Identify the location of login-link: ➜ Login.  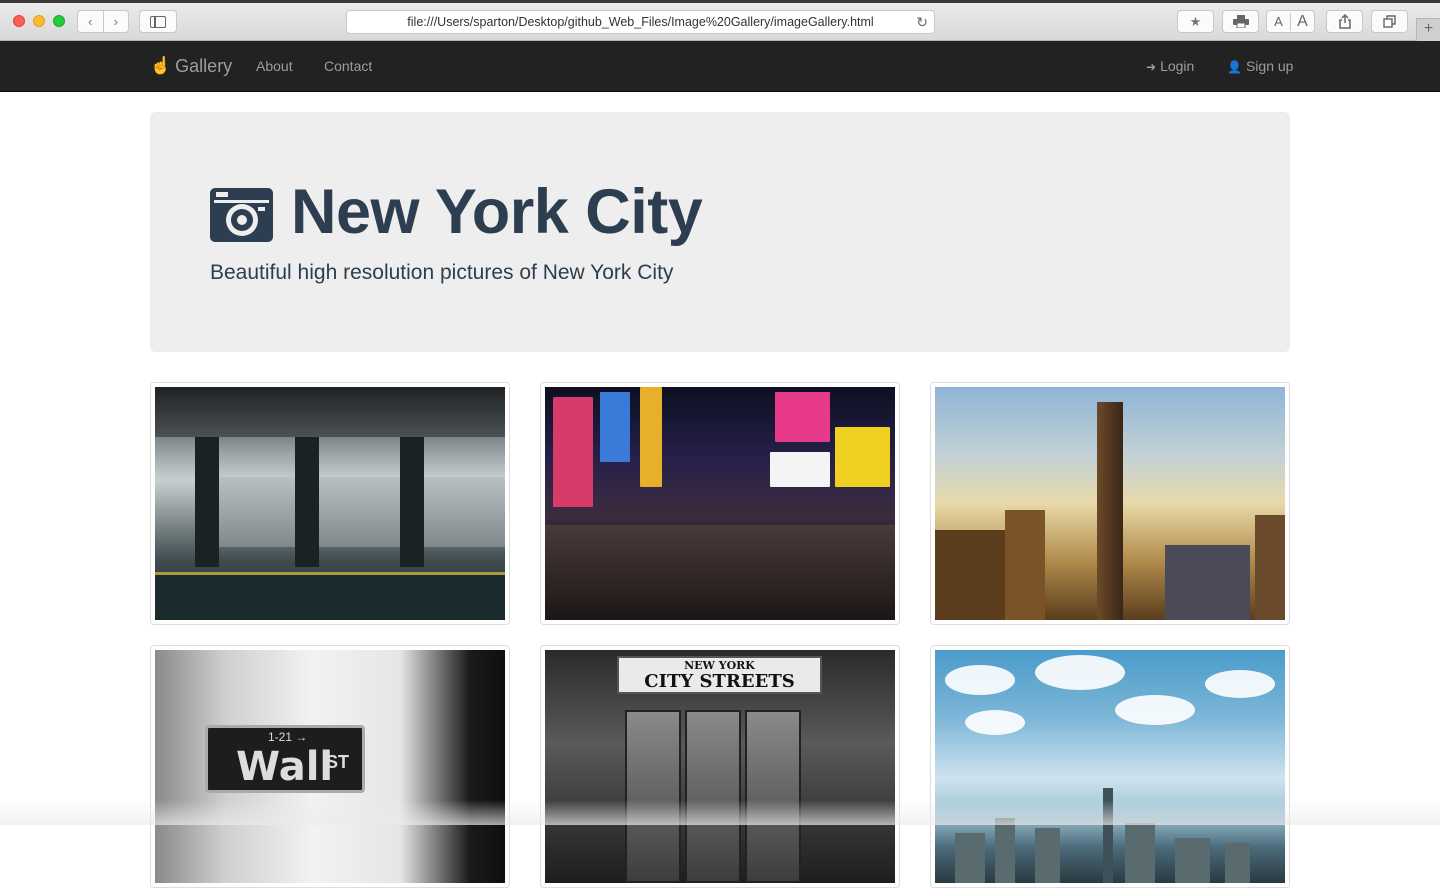
(1170, 66).